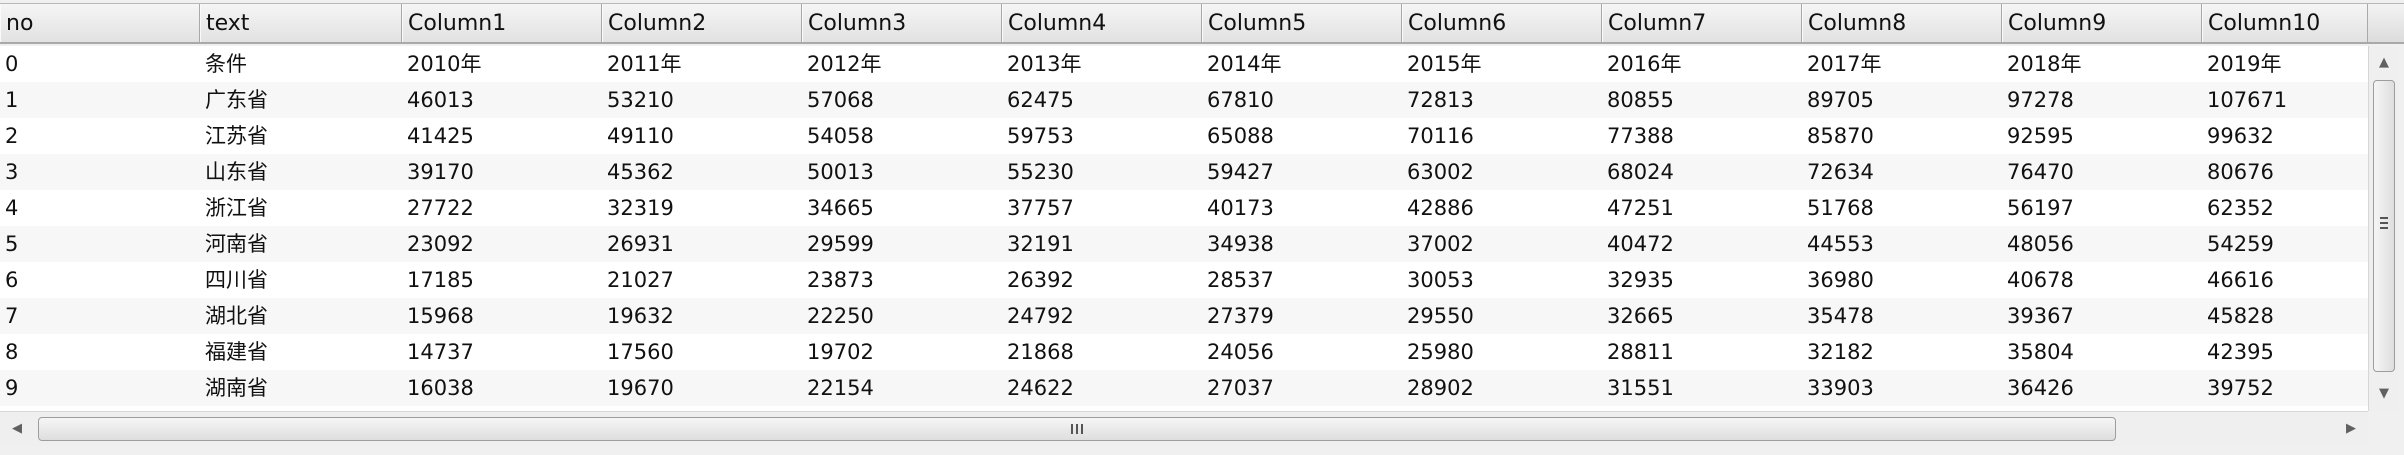  What do you see at coordinates (1502, 23) in the screenshot?
I see `column-header-column6: Column6` at bounding box center [1502, 23].